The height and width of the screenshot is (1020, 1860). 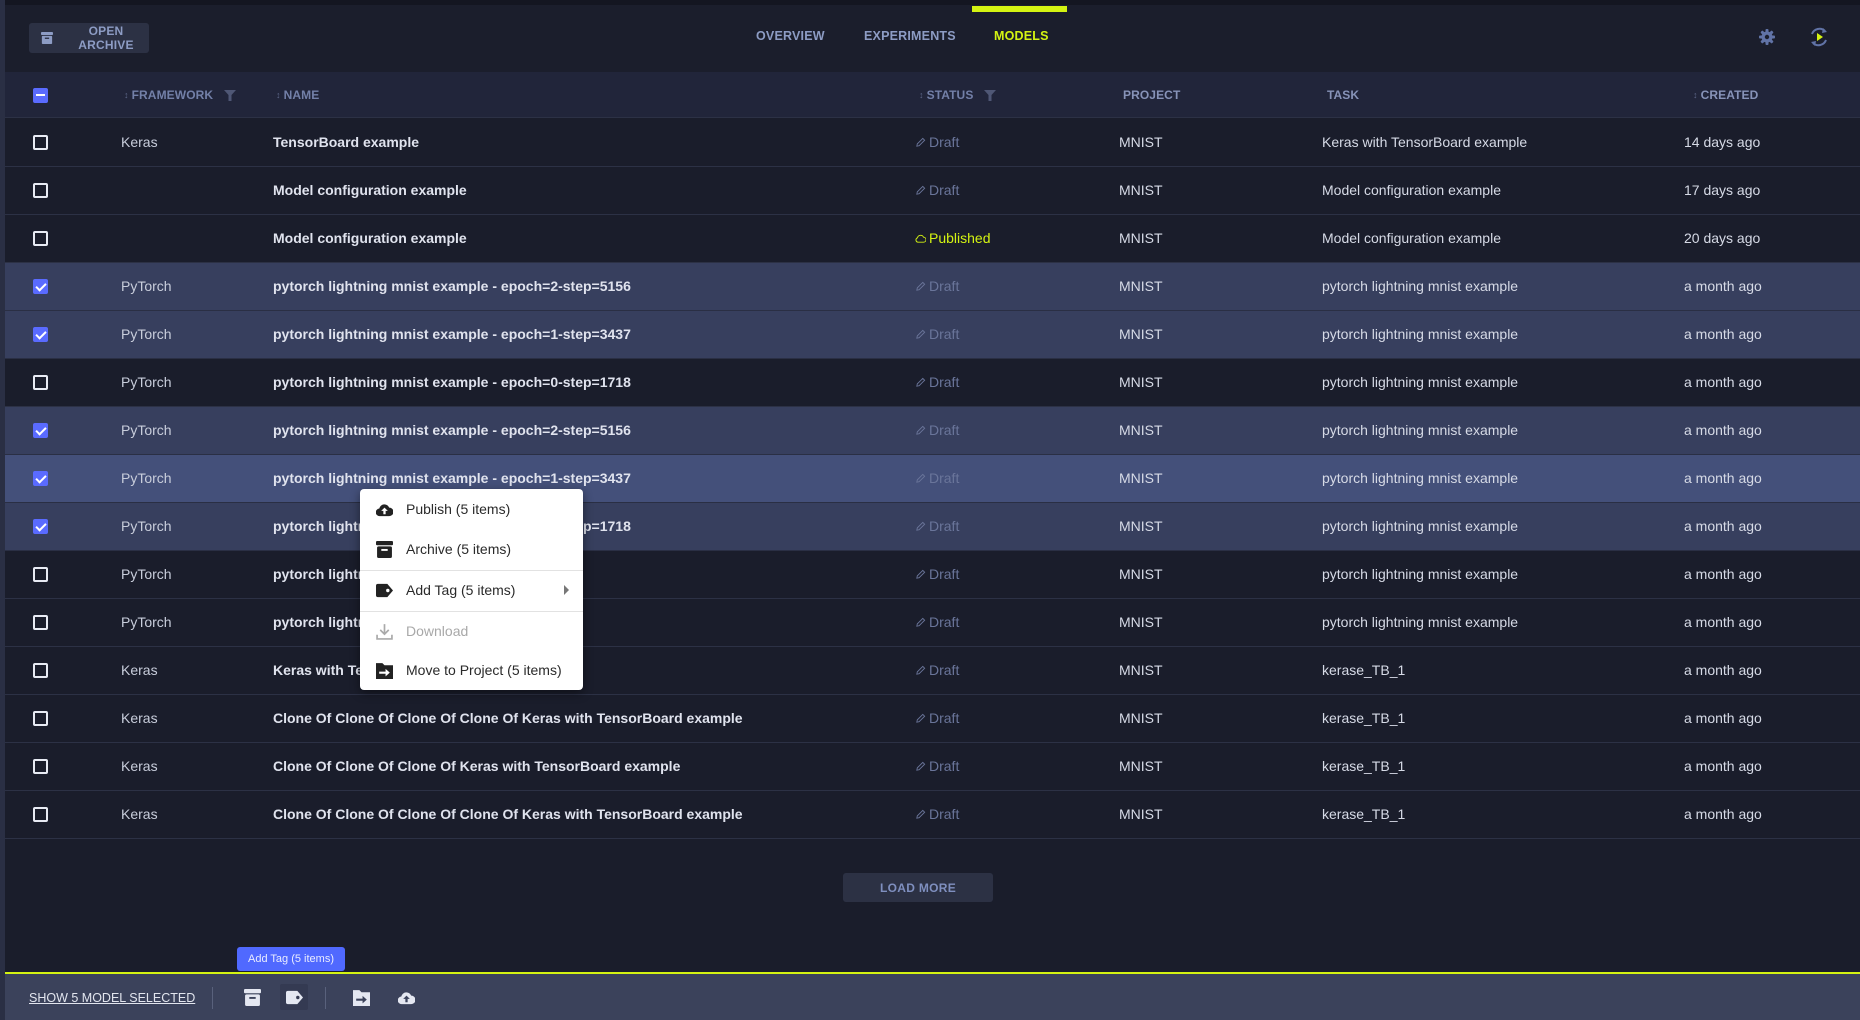 What do you see at coordinates (471, 549) in the screenshot?
I see `menu-item-archive: Archive (5 items)` at bounding box center [471, 549].